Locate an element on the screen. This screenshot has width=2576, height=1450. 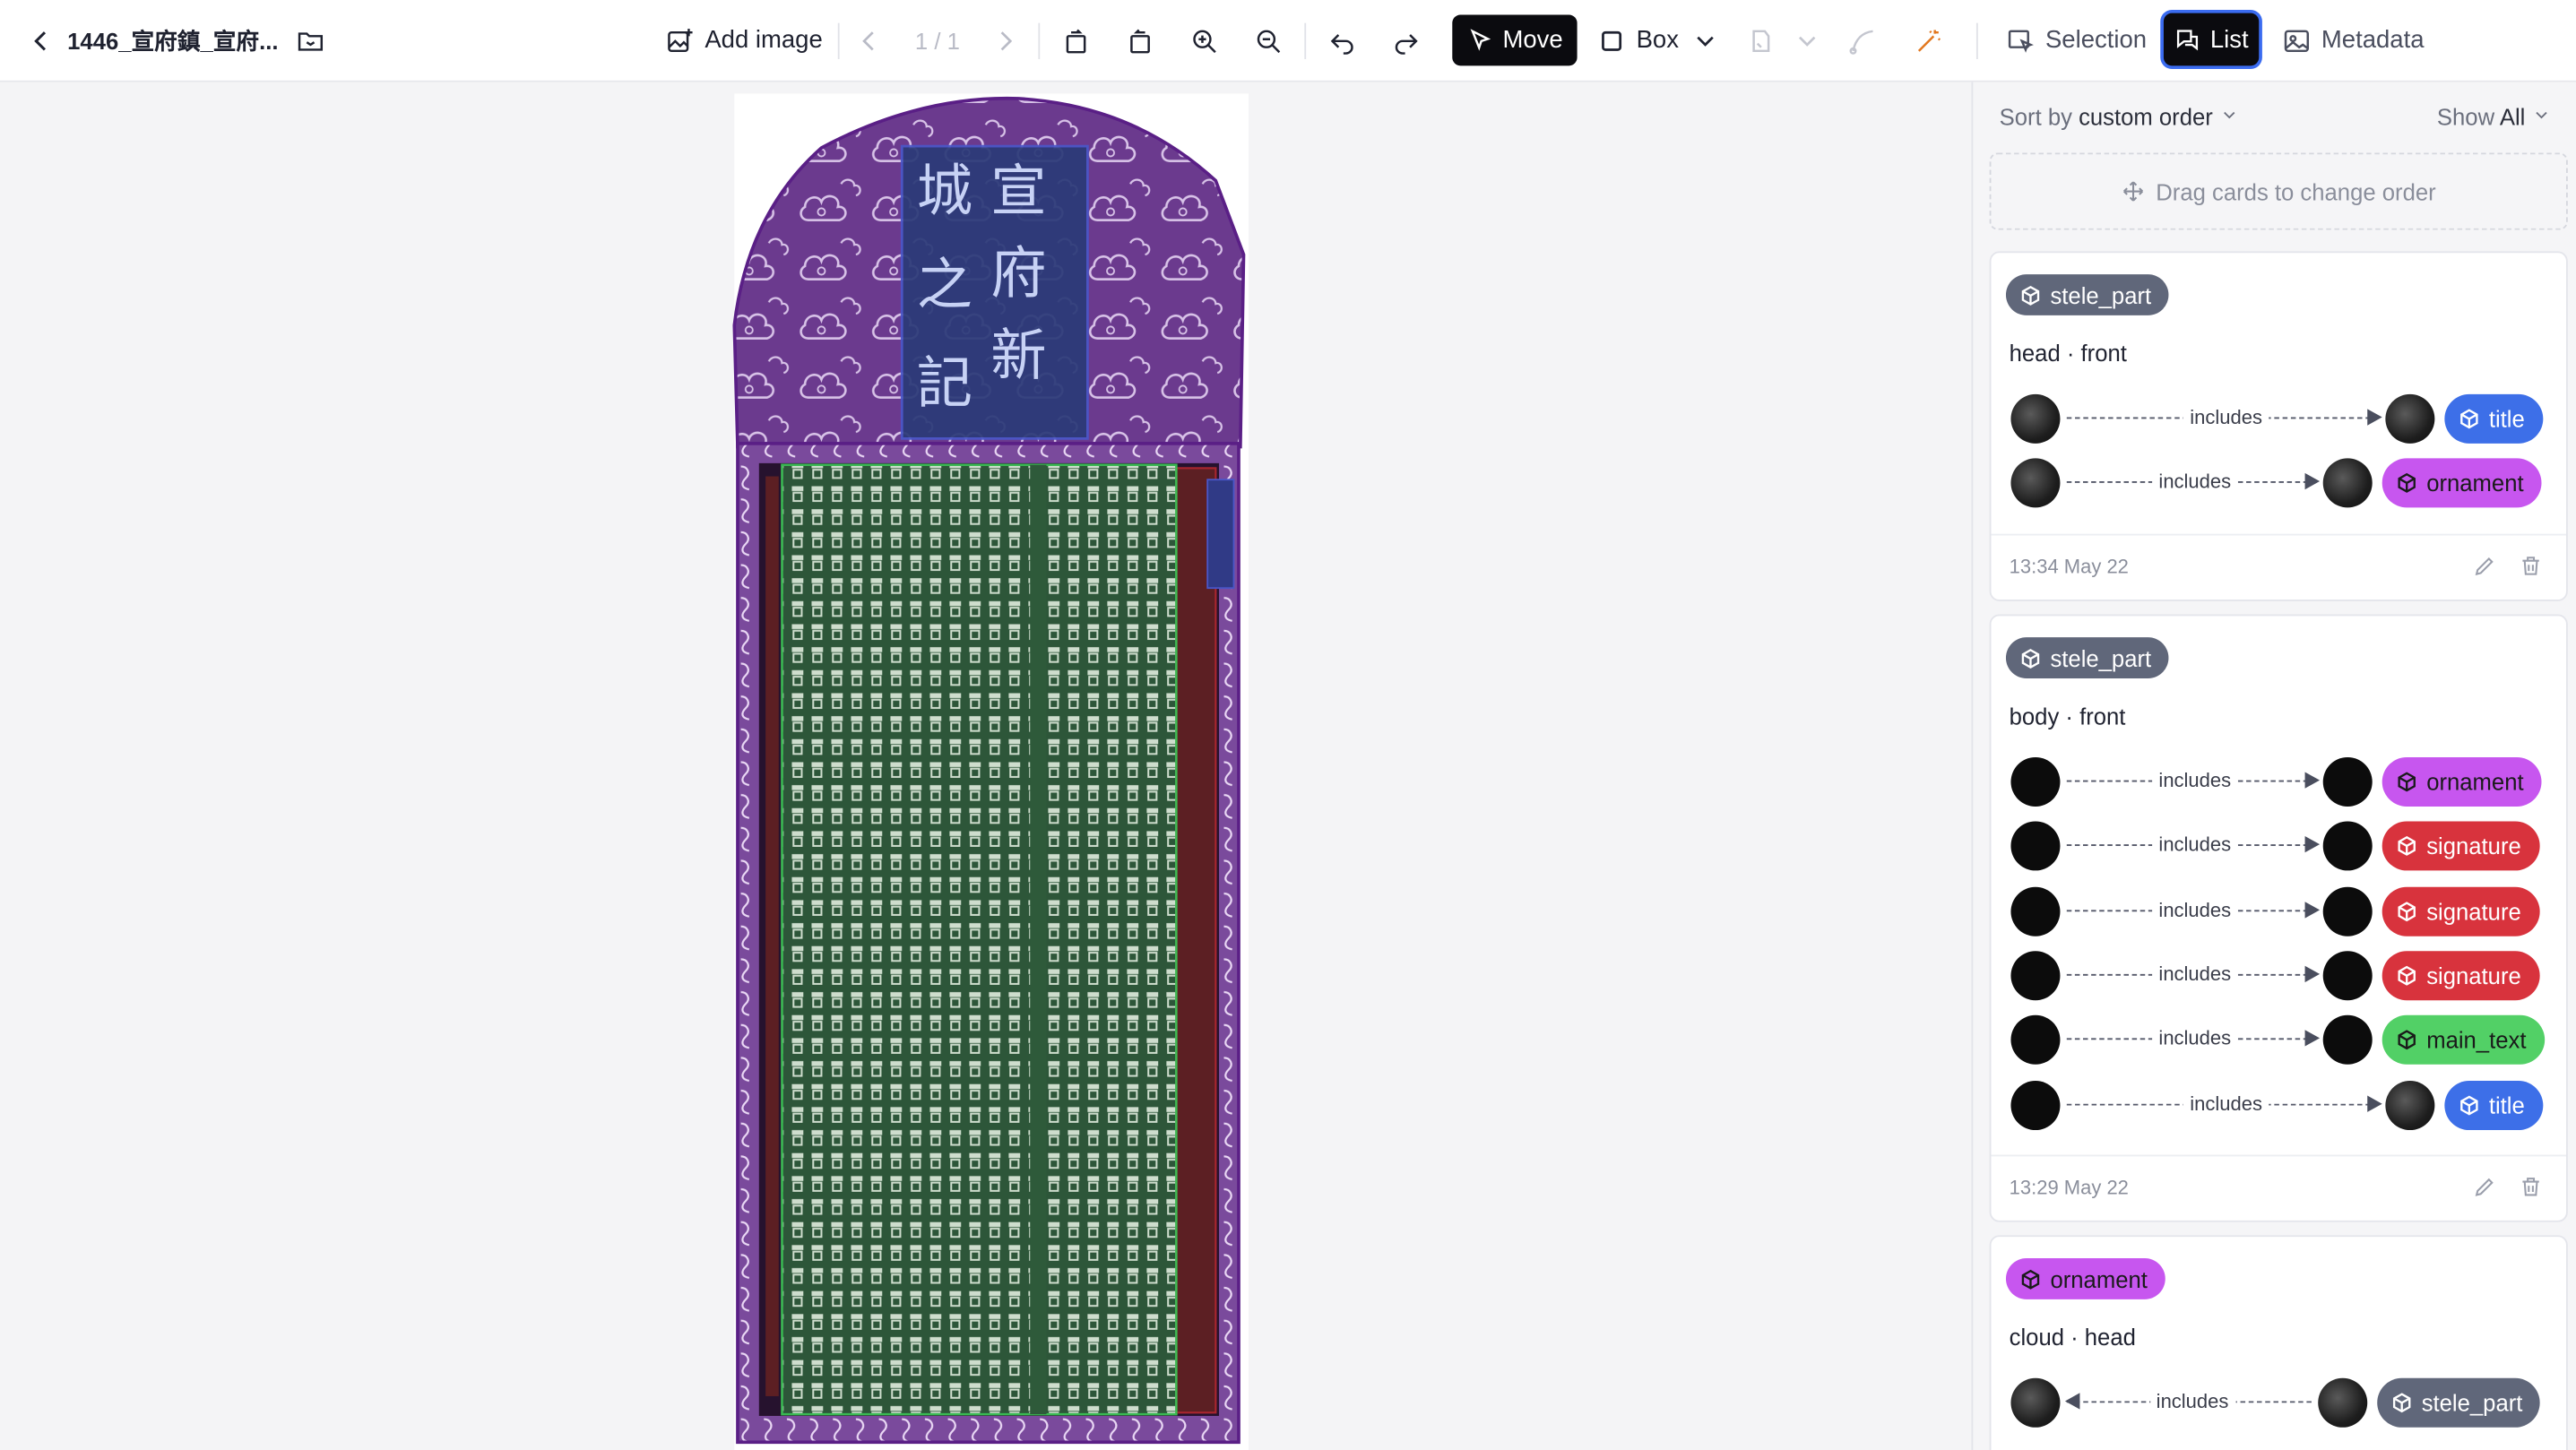
selection-button: Selection is located at coordinates (2076, 40).